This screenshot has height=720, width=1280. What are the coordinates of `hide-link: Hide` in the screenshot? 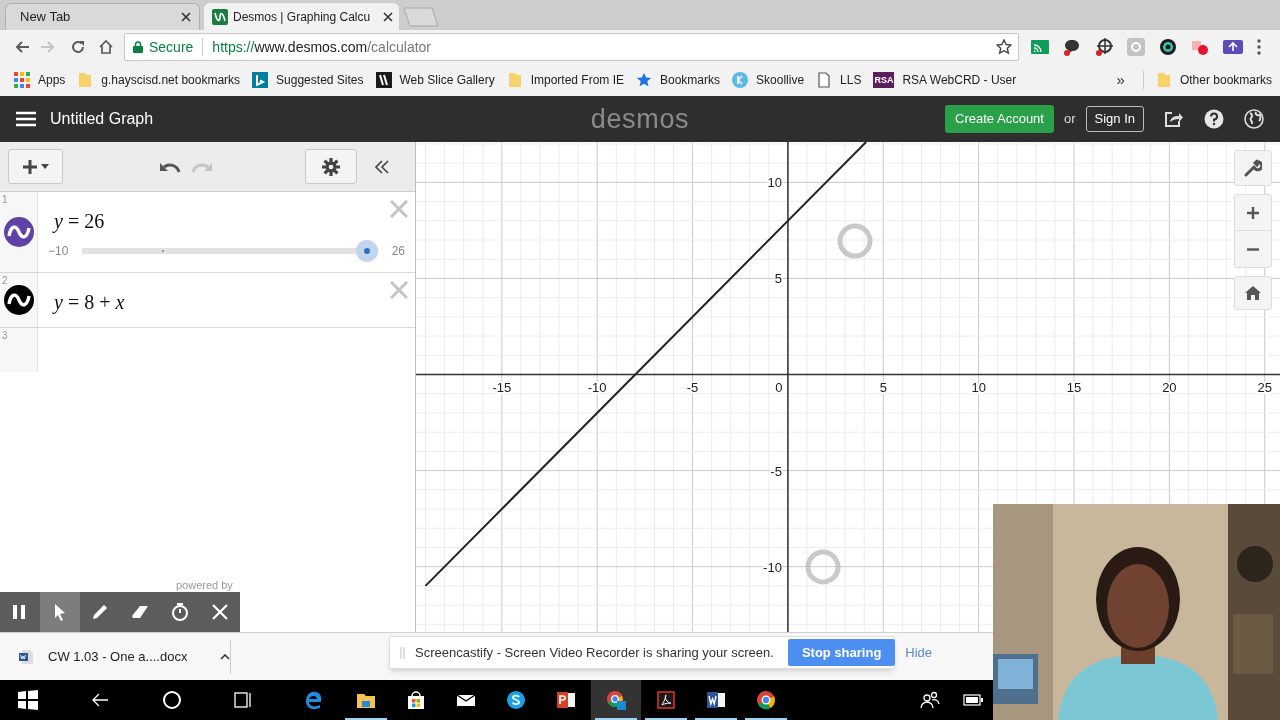 It's located at (919, 652).